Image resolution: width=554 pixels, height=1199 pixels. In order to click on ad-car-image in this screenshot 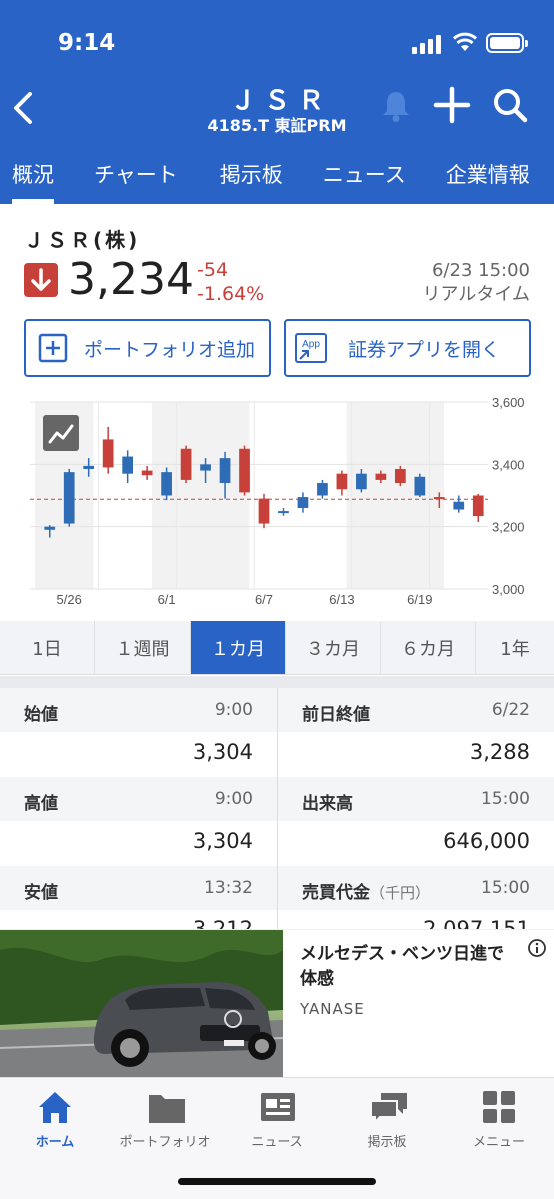, I will do `click(141, 1004)`.